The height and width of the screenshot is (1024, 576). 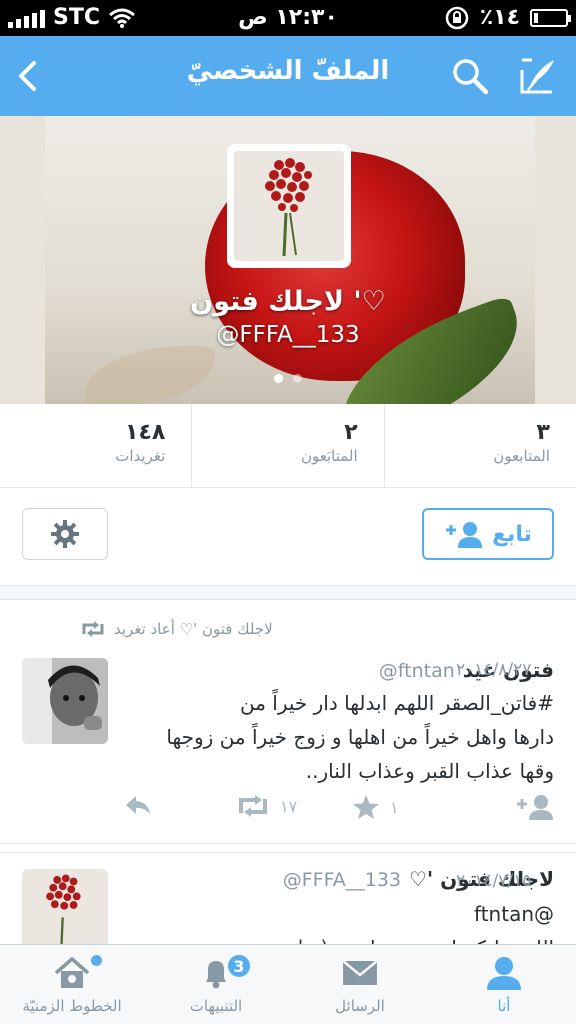 I want to click on tab-label: أنا, so click(x=504, y=1006).